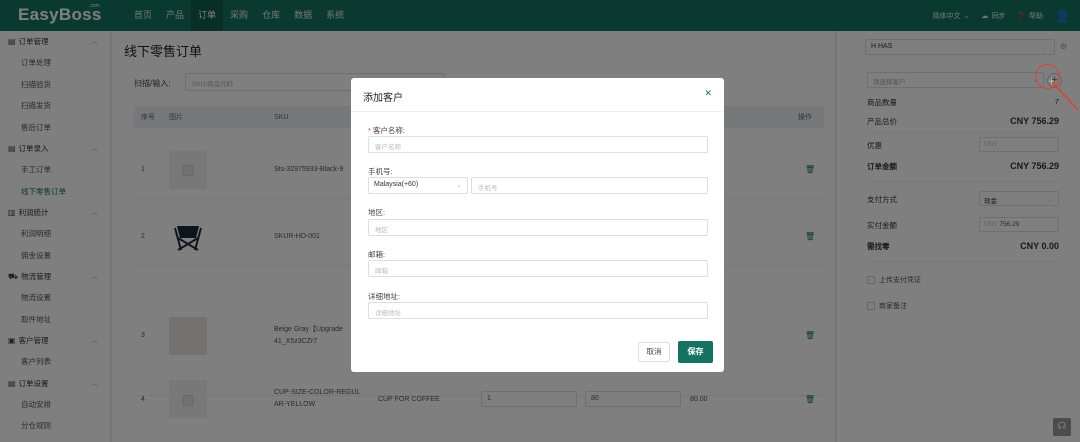 Image resolution: width=1080 pixels, height=442 pixels. I want to click on save-button: 保存, so click(695, 352).